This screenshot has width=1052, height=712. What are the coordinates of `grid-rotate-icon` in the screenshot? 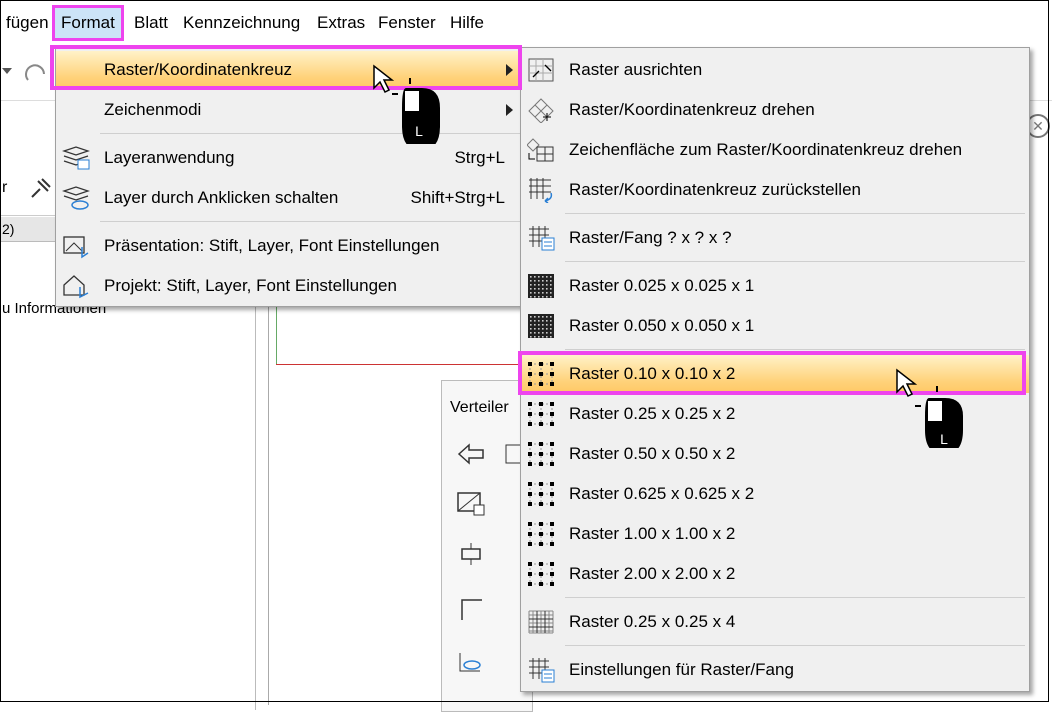 It's located at (541, 110).